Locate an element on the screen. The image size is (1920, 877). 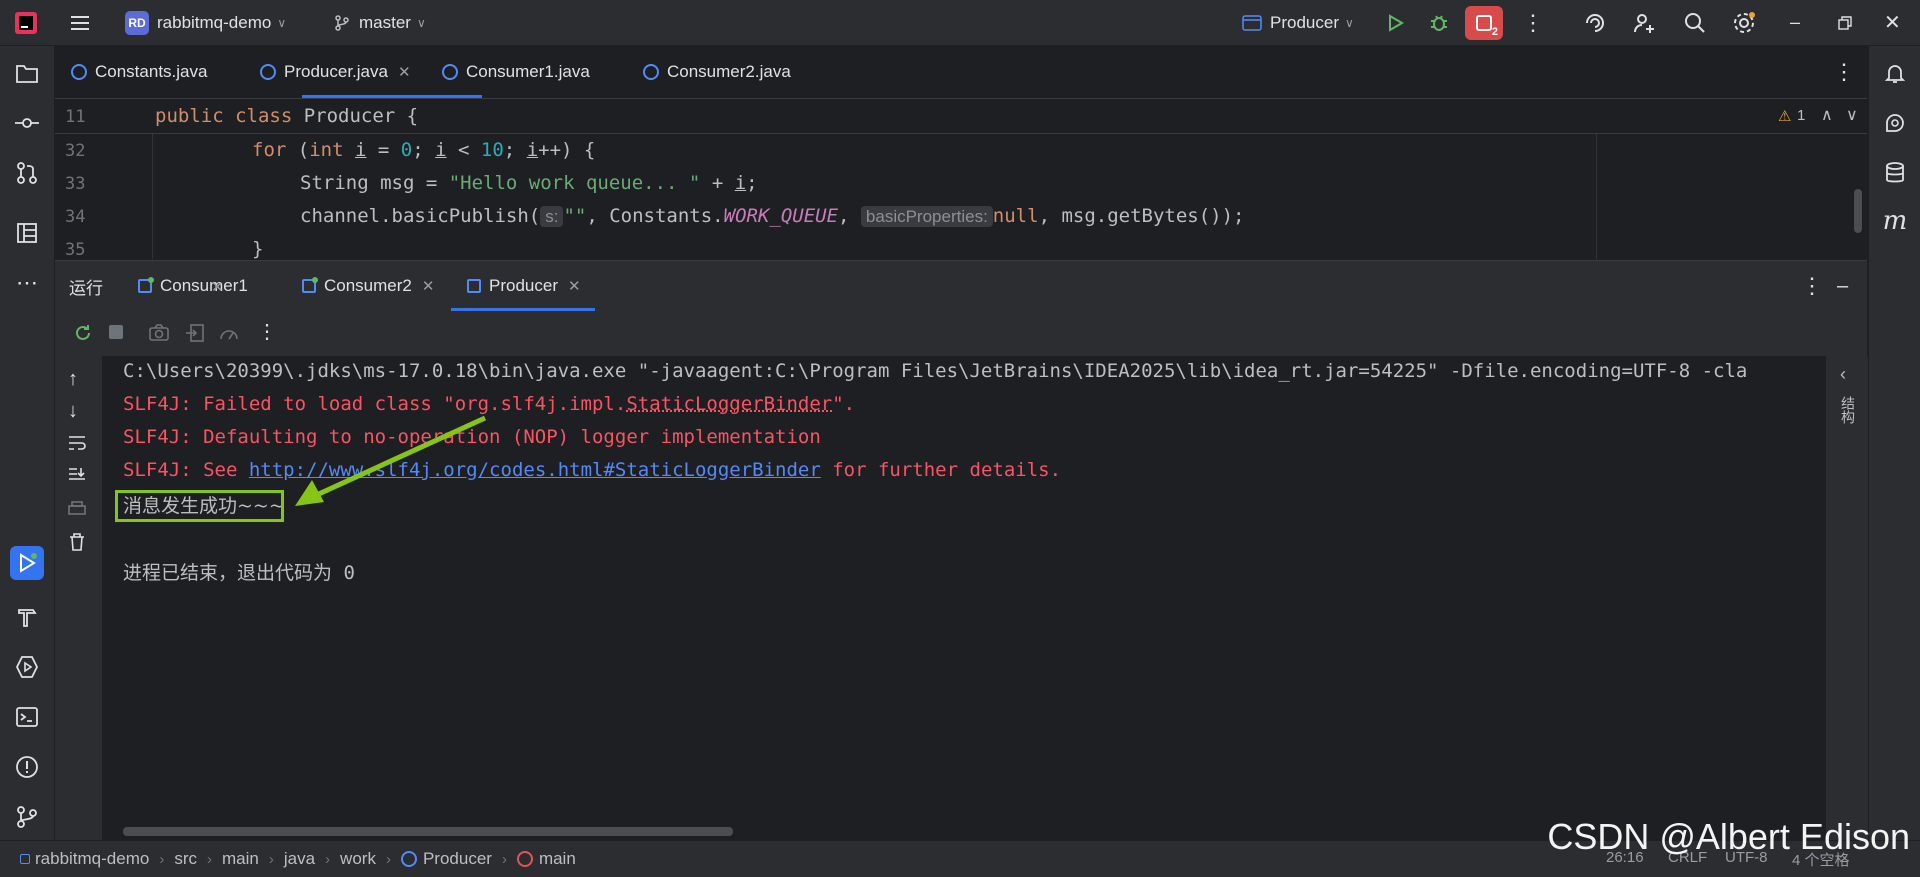
run-tool-icon is located at coordinates (27, 563).